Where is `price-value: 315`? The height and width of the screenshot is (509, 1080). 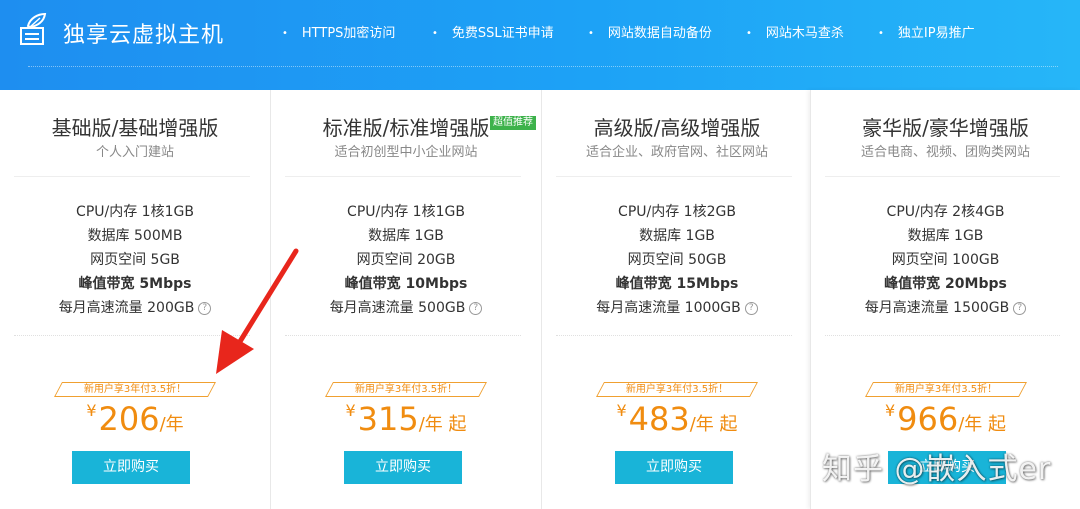
price-value: 315 is located at coordinates (388, 419).